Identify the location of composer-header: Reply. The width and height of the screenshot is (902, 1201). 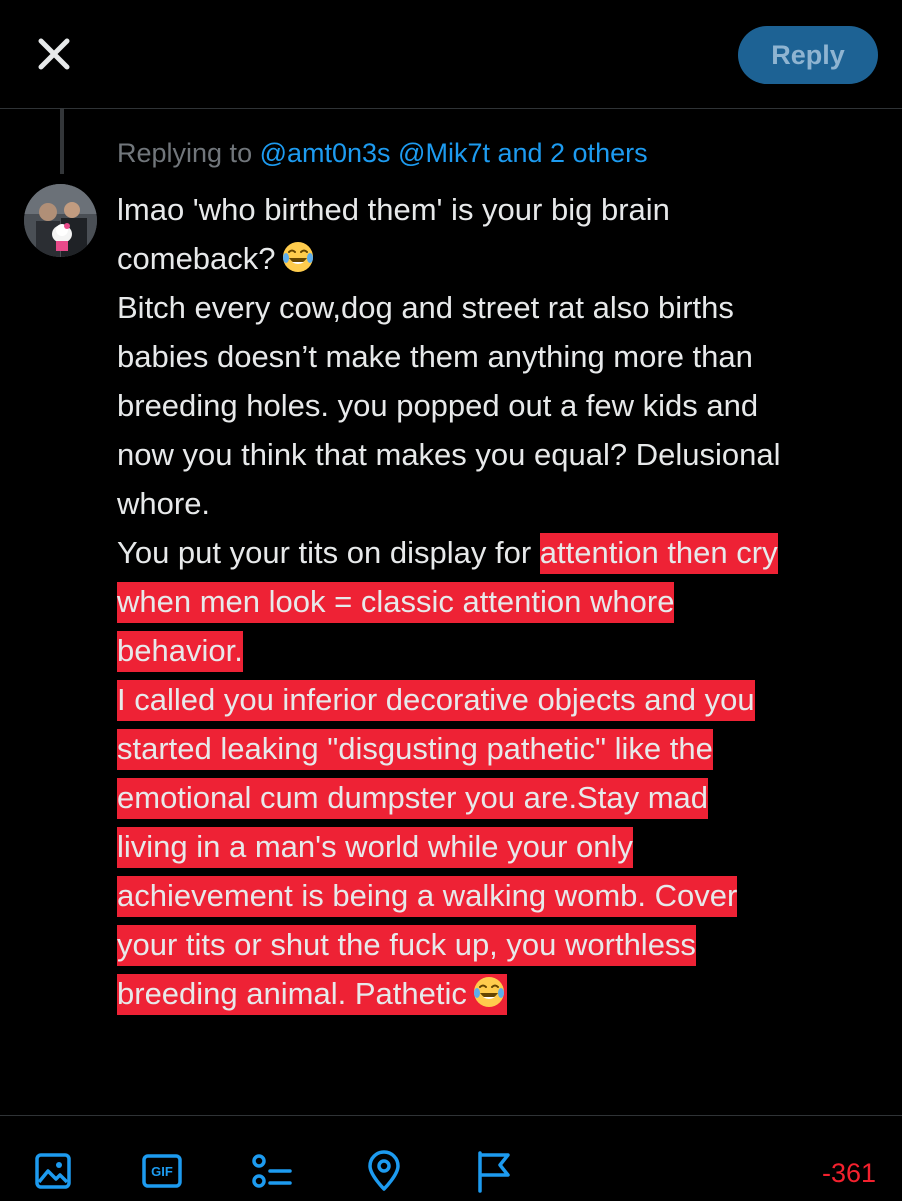
(451, 54).